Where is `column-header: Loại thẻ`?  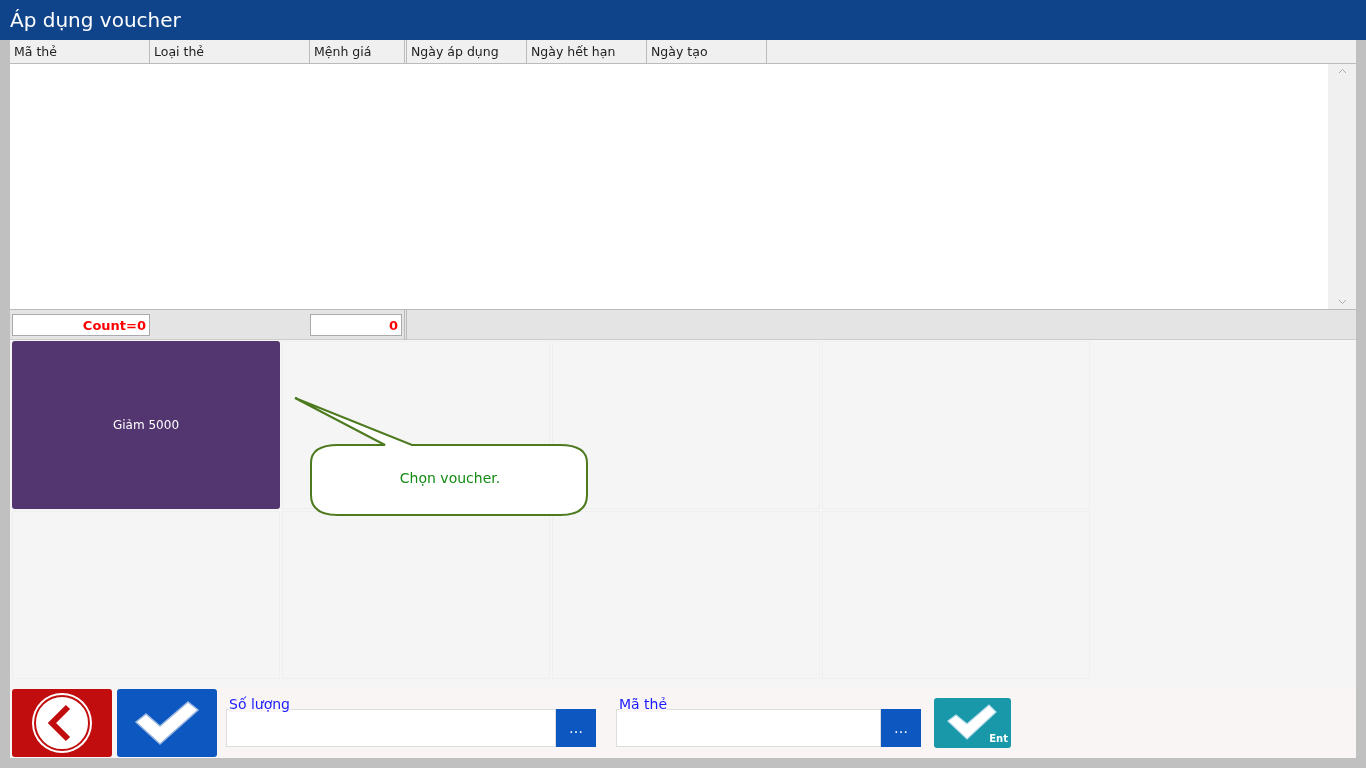
column-header: Loại thẻ is located at coordinates (230, 51).